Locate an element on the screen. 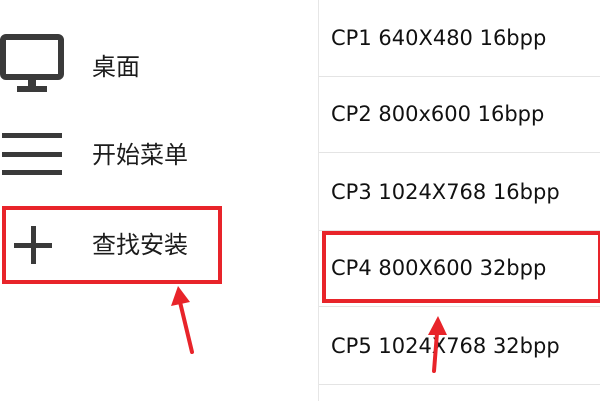 The image size is (600, 401). menu-label-find-install: 查找安装 is located at coordinates (140, 245).